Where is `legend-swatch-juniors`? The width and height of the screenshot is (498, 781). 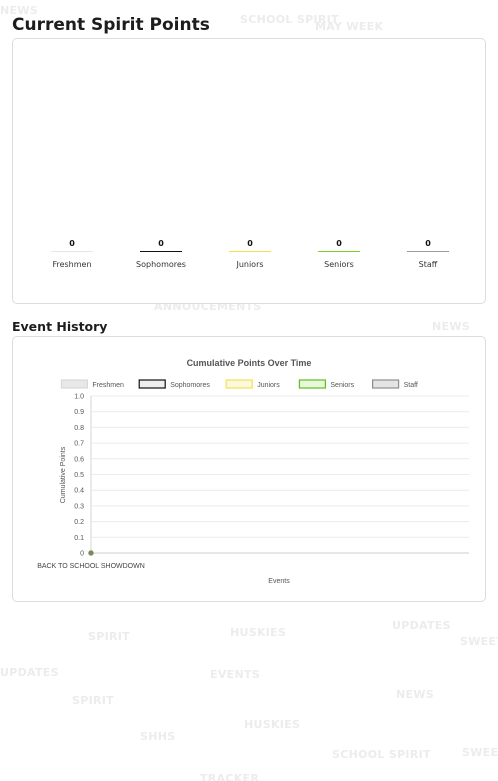 legend-swatch-juniors is located at coordinates (239, 384).